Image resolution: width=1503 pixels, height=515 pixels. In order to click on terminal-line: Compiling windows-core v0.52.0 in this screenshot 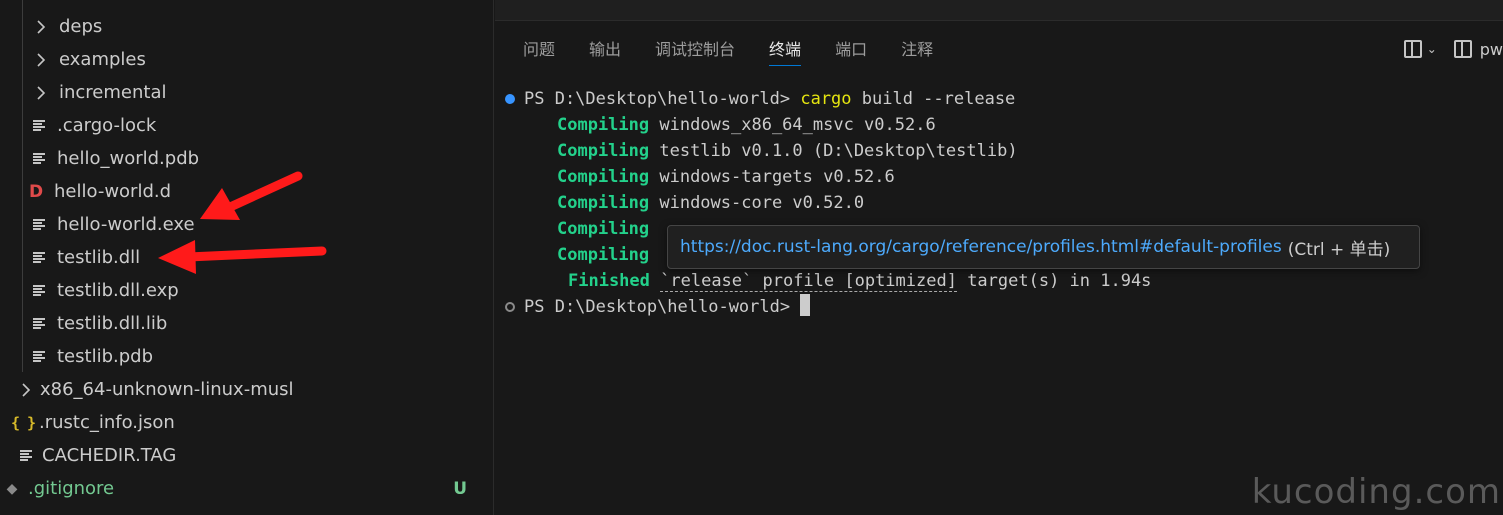, I will do `click(711, 203)`.